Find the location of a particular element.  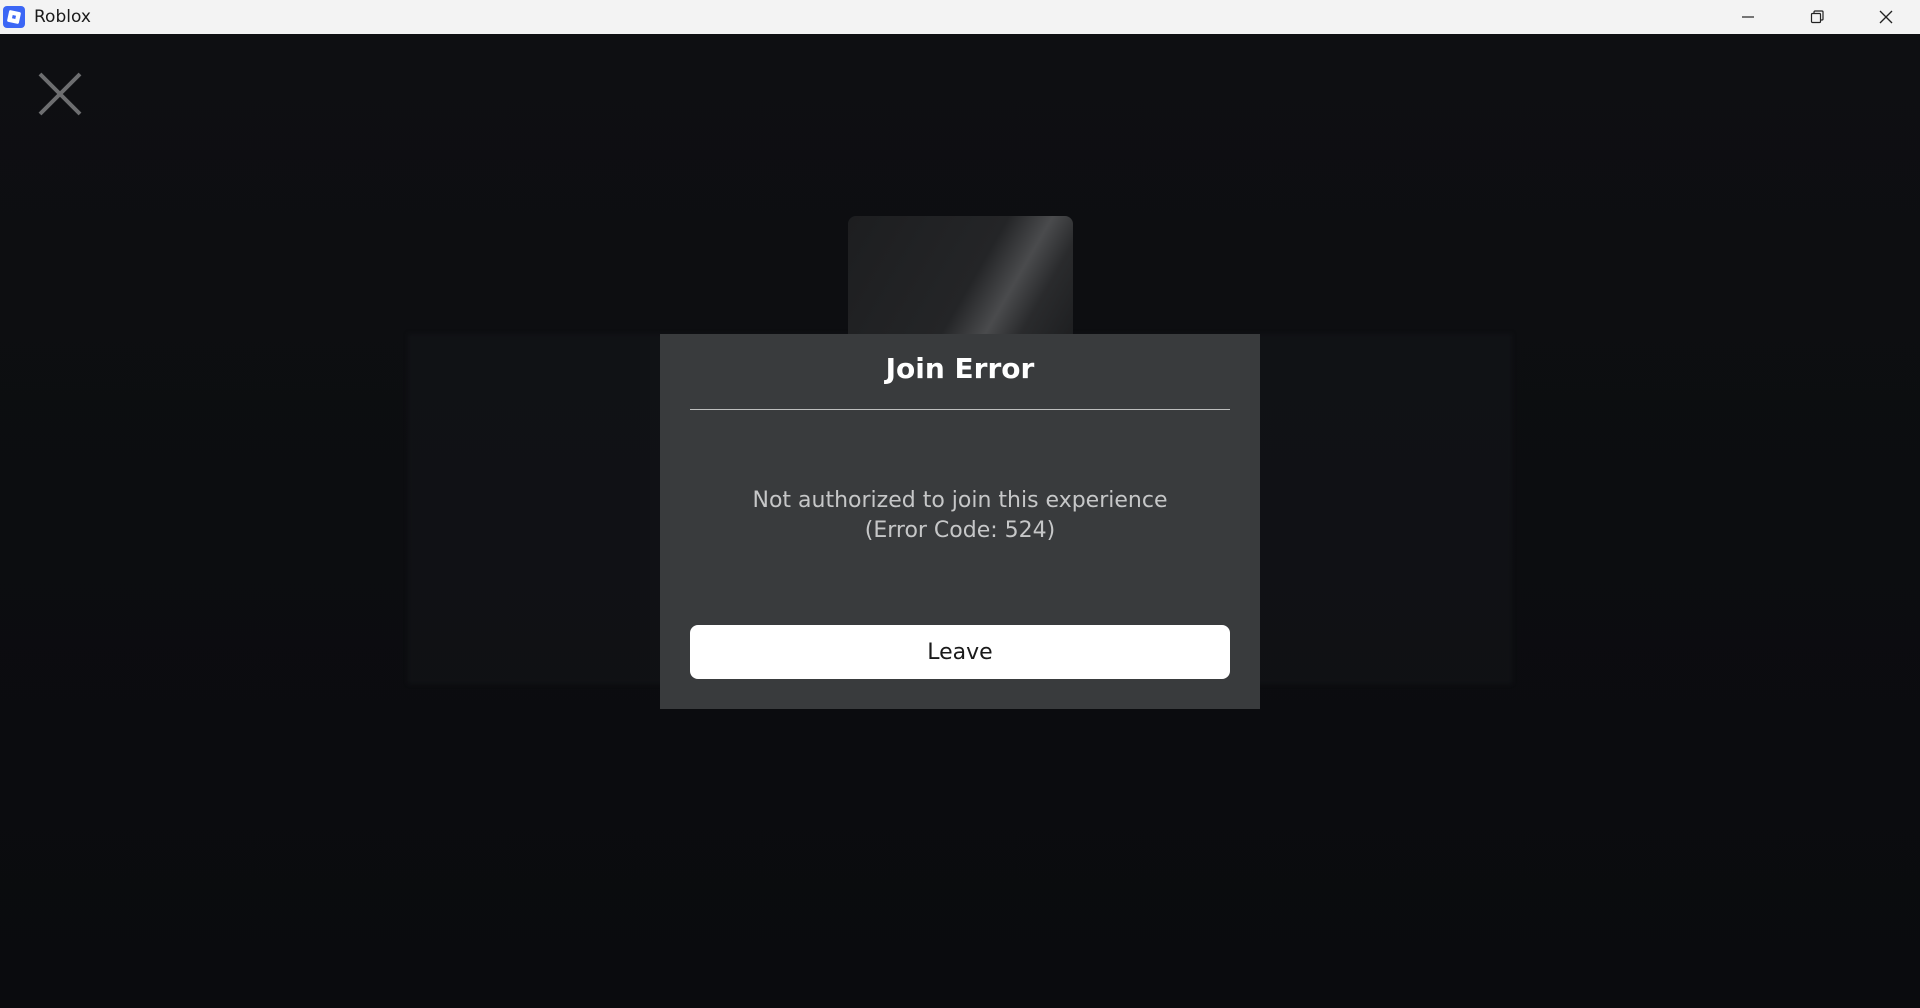

window-controls is located at coordinates (1816, 17).